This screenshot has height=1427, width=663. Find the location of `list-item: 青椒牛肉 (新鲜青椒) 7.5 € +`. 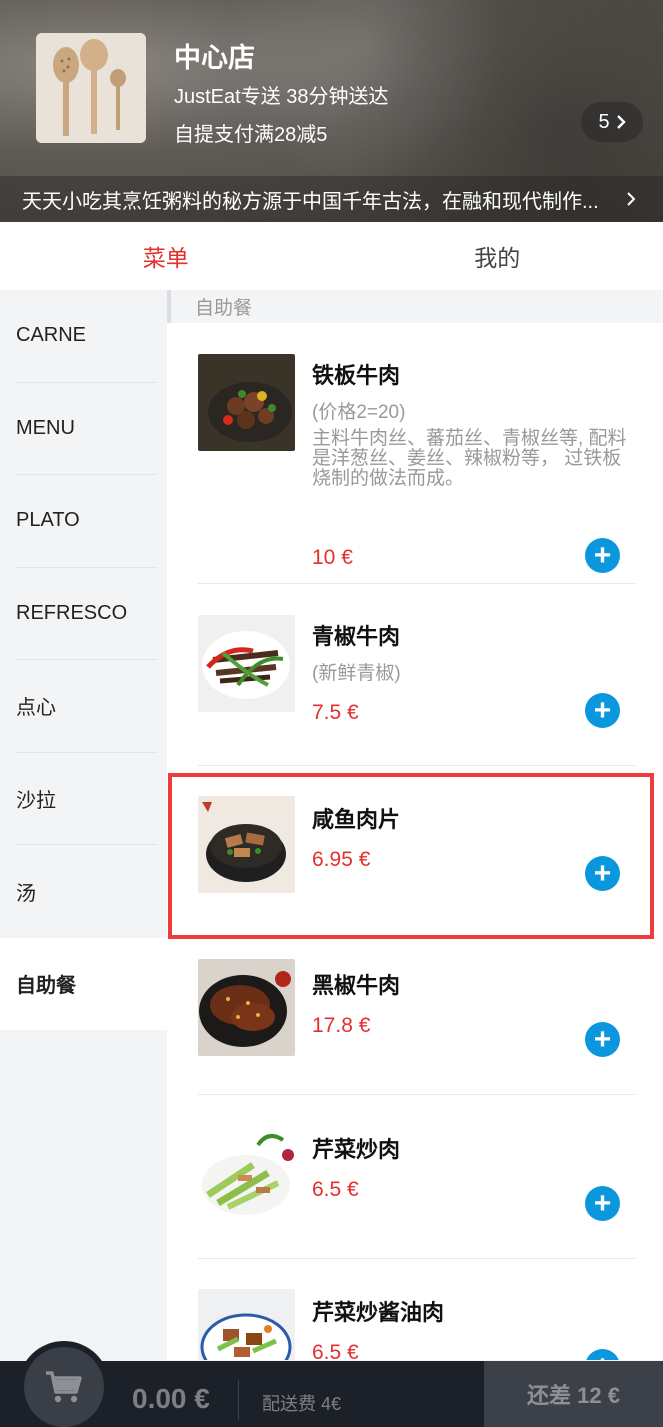

list-item: 青椒牛肉 (新鲜青椒) 7.5 € + is located at coordinates (416, 675).